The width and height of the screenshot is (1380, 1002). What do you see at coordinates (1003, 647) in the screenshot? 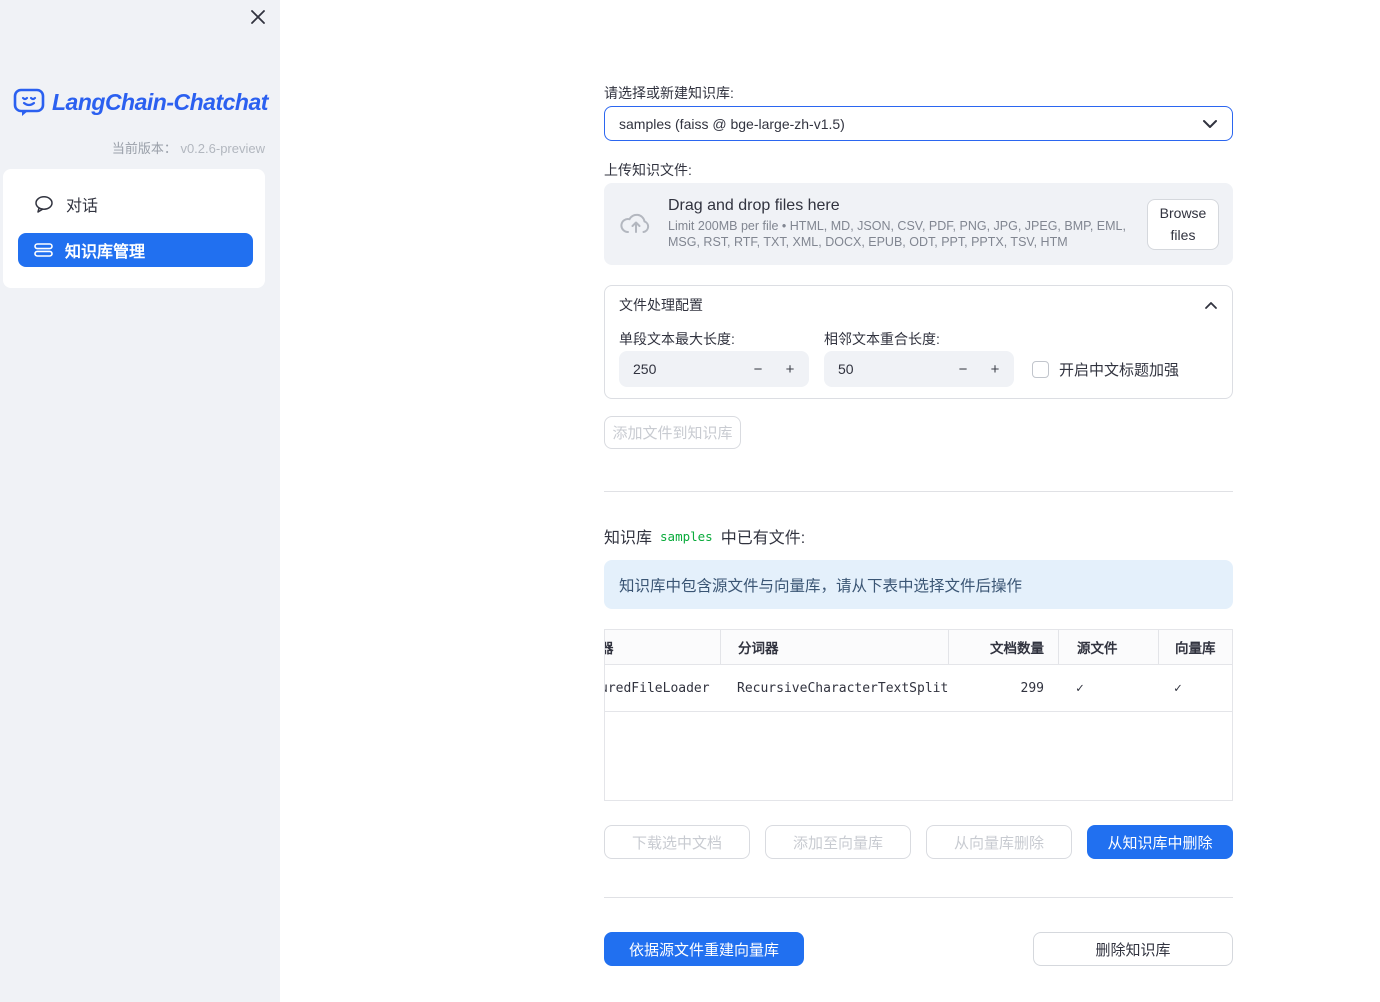
I see `column-header-doc-count: 文档数量` at bounding box center [1003, 647].